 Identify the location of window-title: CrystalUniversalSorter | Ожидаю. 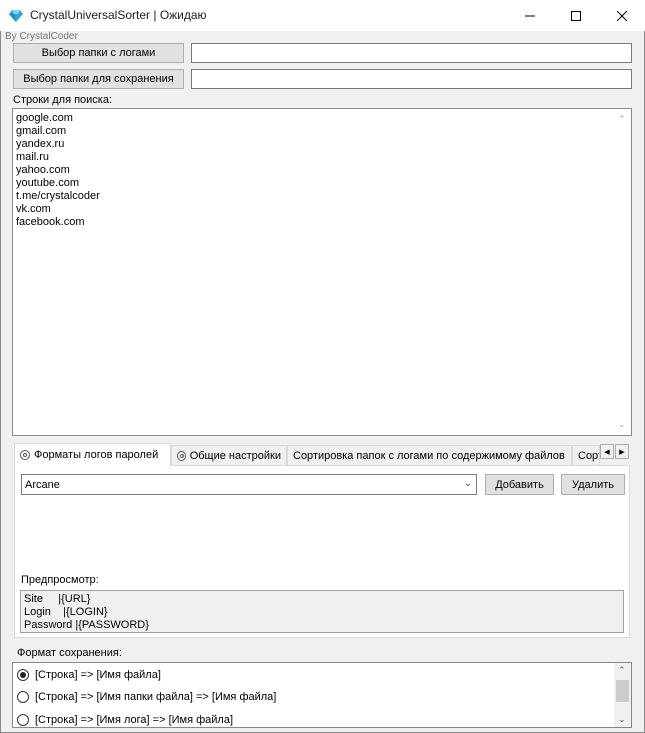
(118, 15).